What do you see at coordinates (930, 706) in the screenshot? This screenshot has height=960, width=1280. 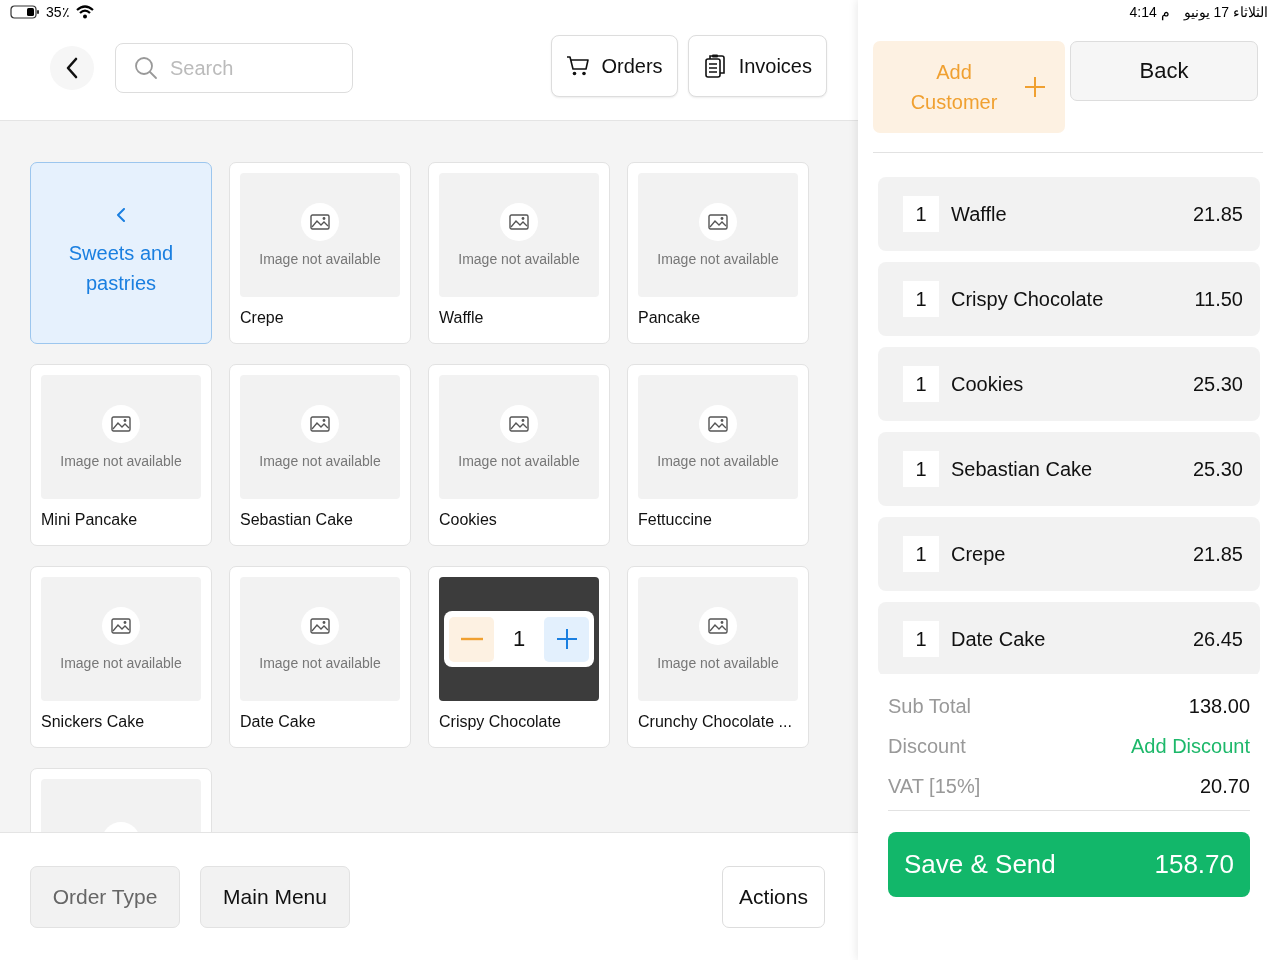 I see `summary-label: Sub Total` at bounding box center [930, 706].